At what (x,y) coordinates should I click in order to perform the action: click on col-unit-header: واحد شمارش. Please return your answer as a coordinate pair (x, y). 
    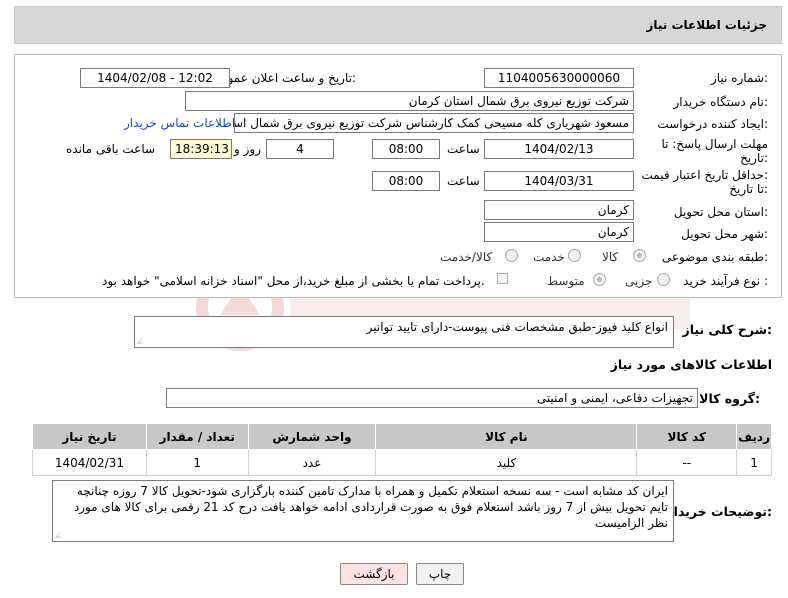
    Looking at the image, I should click on (312, 436).